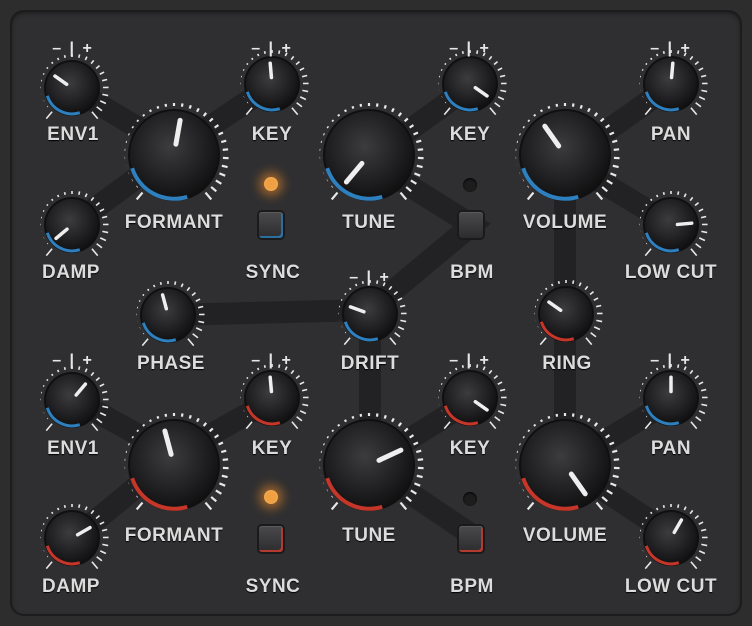 This screenshot has width=752, height=626. I want to click on drift-label: DRIFT, so click(370, 363).